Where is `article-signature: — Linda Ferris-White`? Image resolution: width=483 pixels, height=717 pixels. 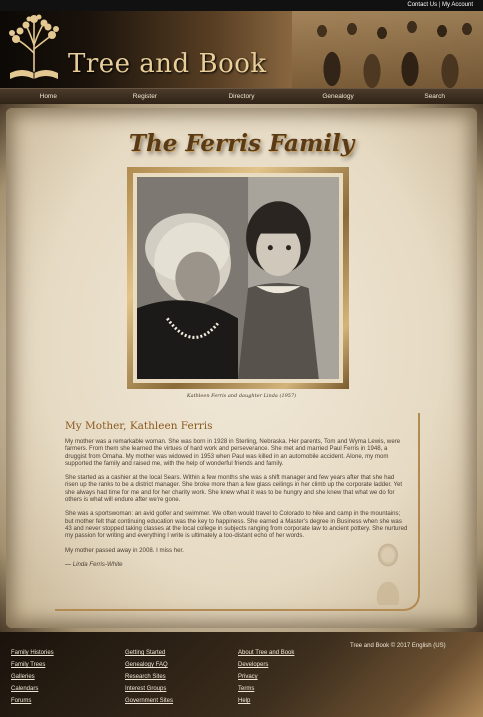
article-signature: — Linda Ferris-White is located at coordinates (94, 564).